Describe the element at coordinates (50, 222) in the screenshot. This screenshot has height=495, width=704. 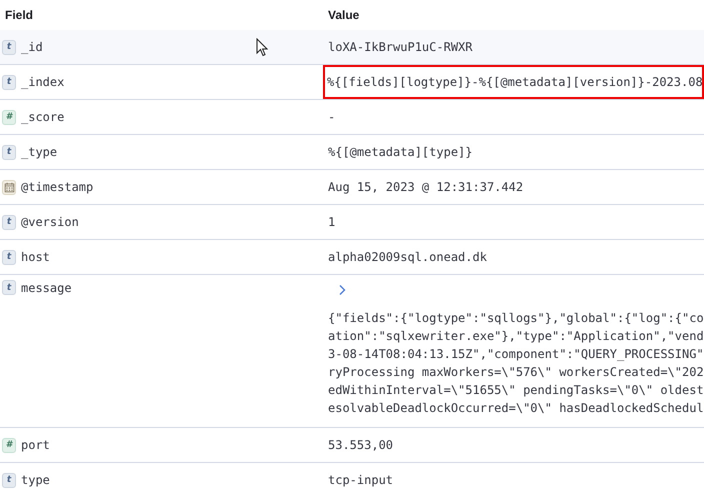
I see `field-name: @version` at that location.